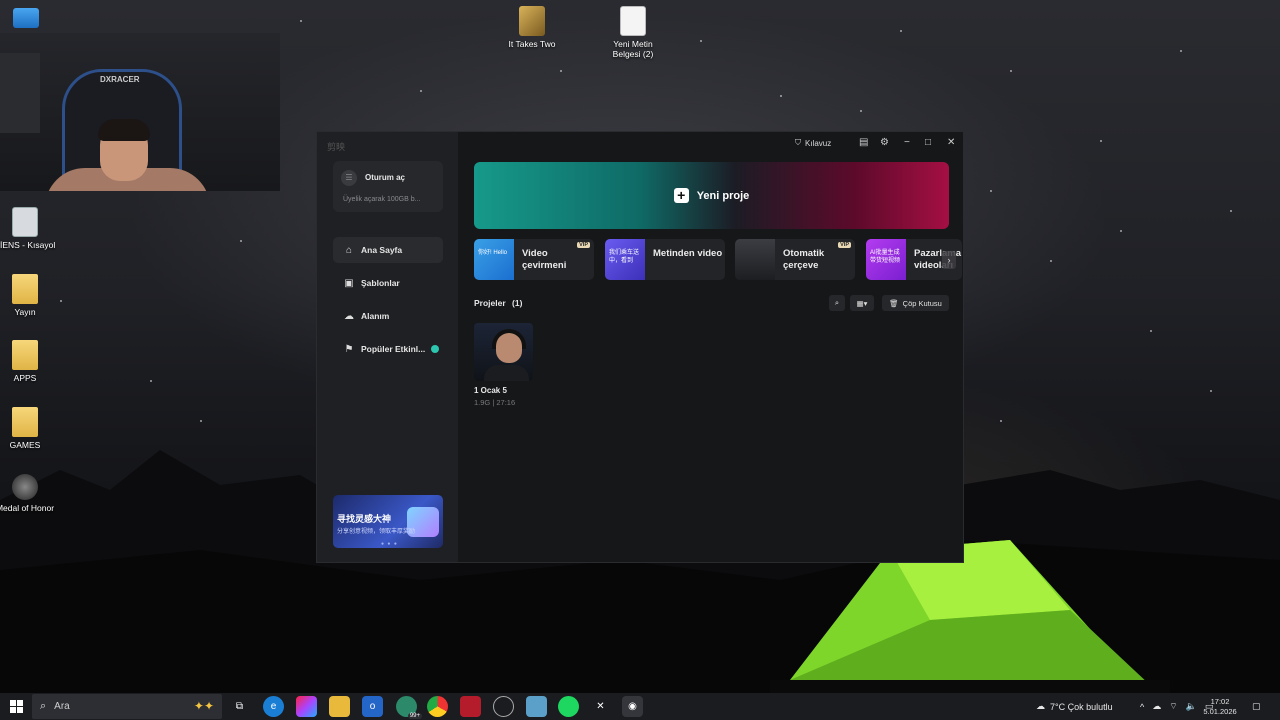  What do you see at coordinates (907, 142) in the screenshot?
I see `minimize-icon: −` at bounding box center [907, 142].